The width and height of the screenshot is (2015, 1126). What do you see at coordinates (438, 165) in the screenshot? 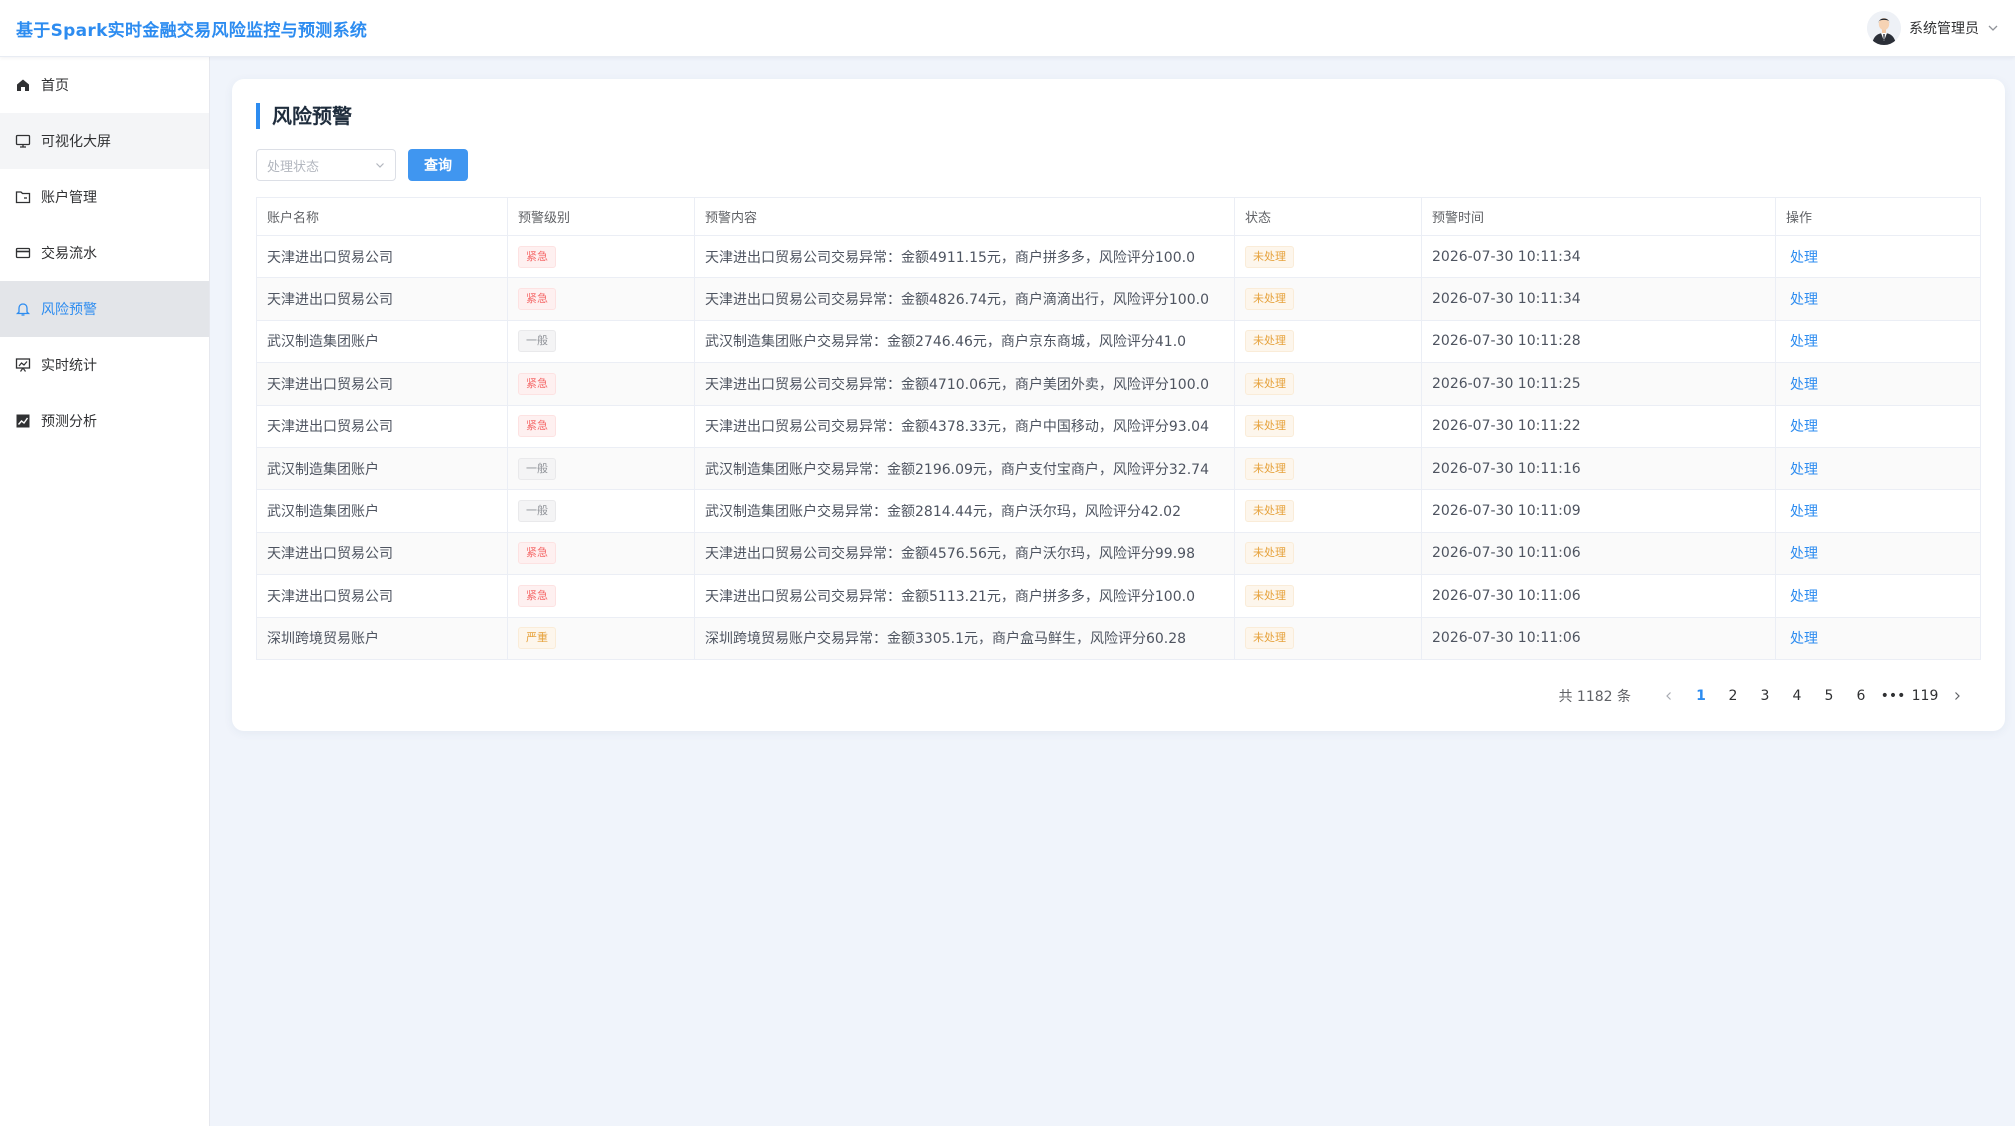
I see `query-button: 查询` at bounding box center [438, 165].